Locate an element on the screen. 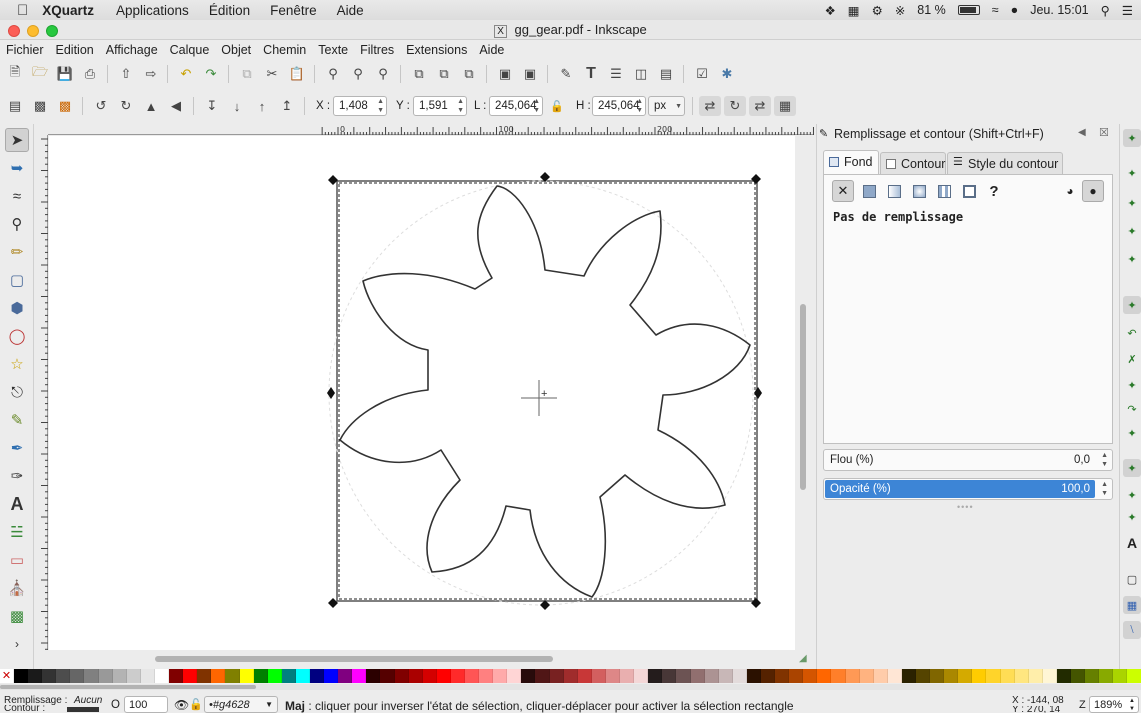  scale-corners-icon: ↻ is located at coordinates (735, 106).